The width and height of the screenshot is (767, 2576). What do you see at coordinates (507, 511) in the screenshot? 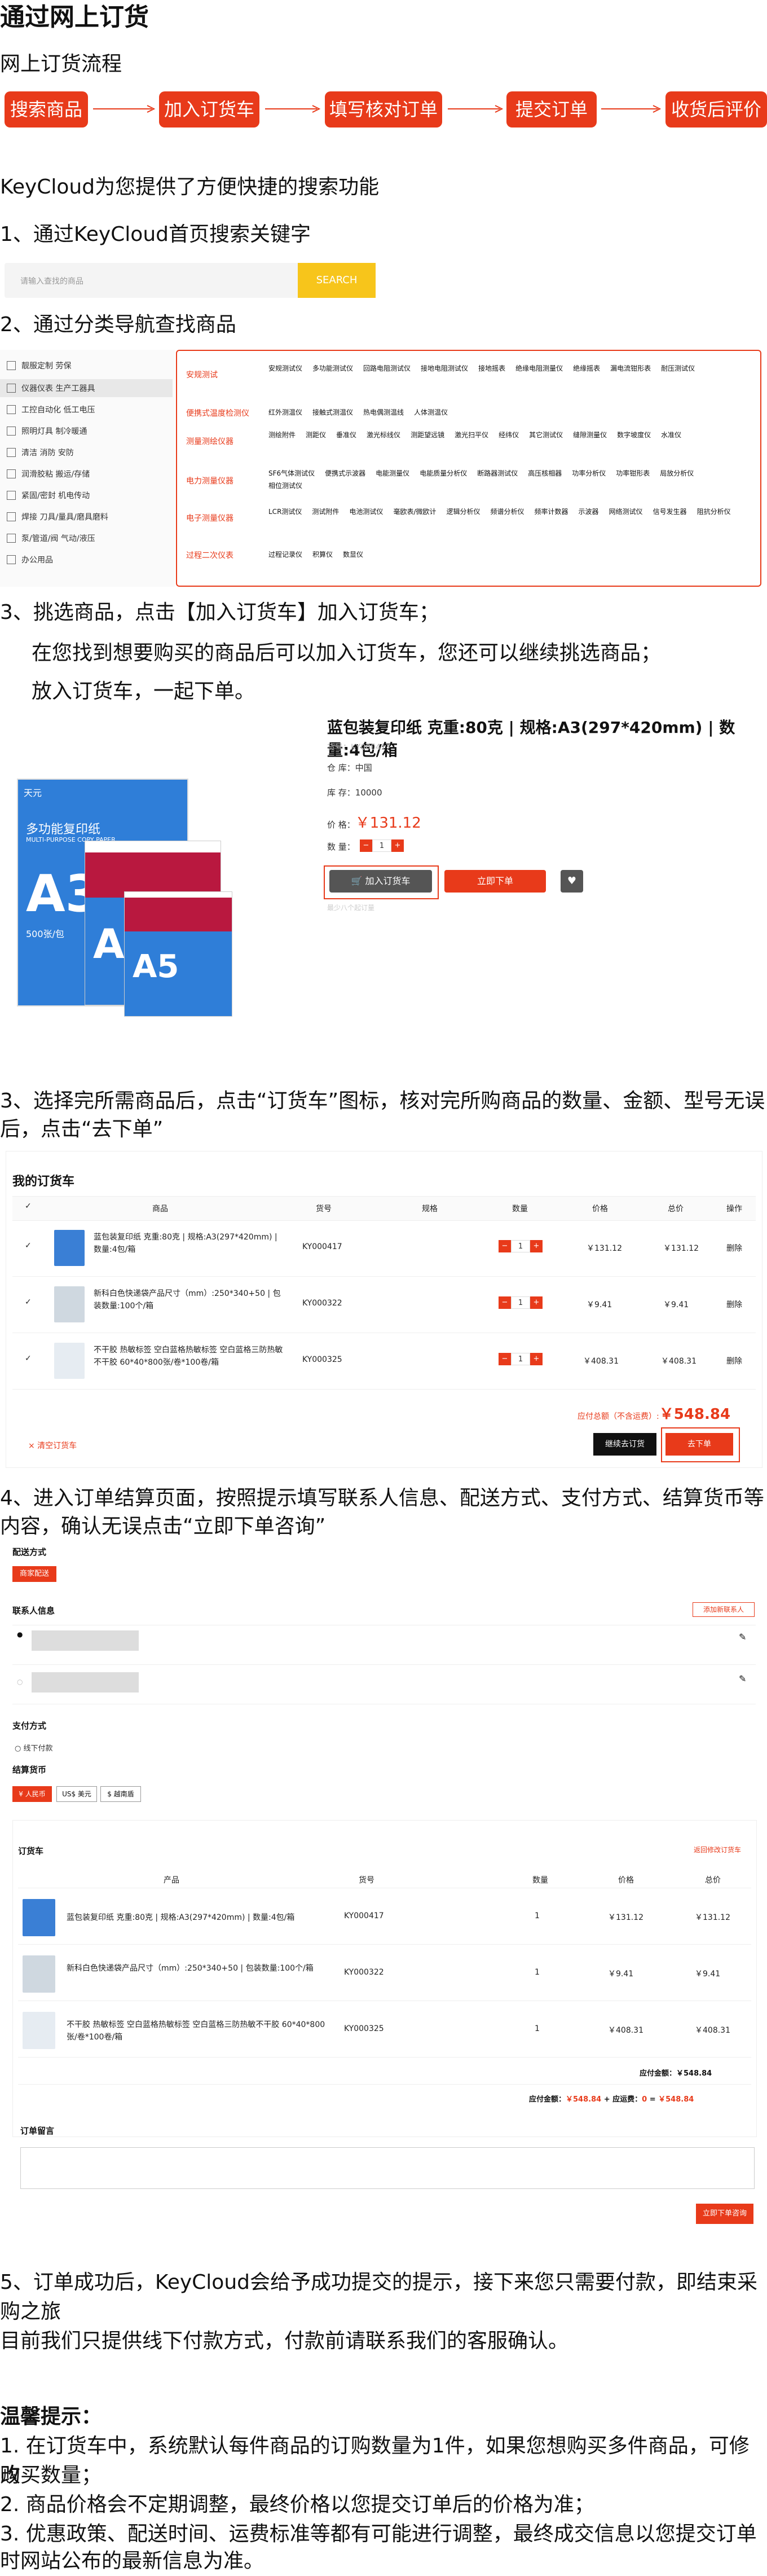
I see `category-link: 频谱分析仪` at bounding box center [507, 511].